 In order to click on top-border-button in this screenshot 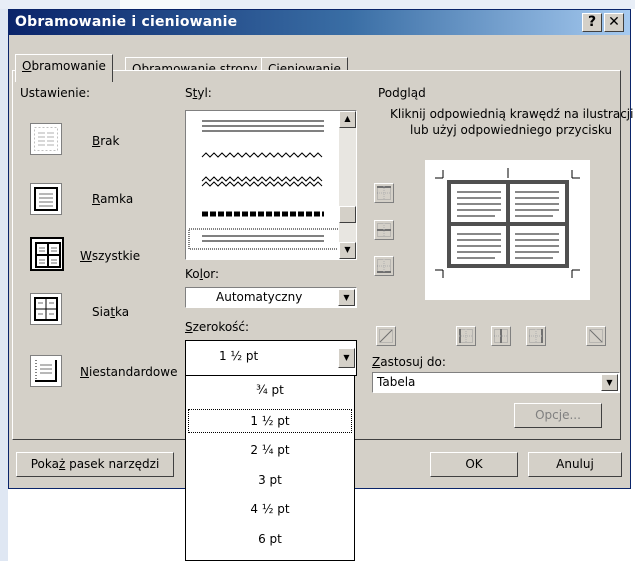, I will do `click(384, 193)`.